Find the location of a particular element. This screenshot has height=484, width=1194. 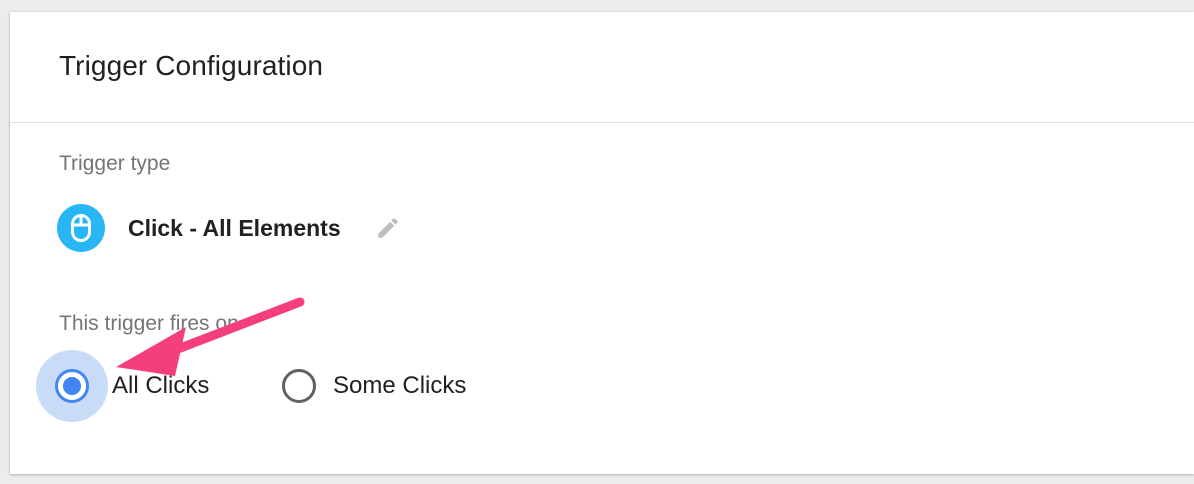

all-clicks-radio: All Clicks is located at coordinates (122, 386).